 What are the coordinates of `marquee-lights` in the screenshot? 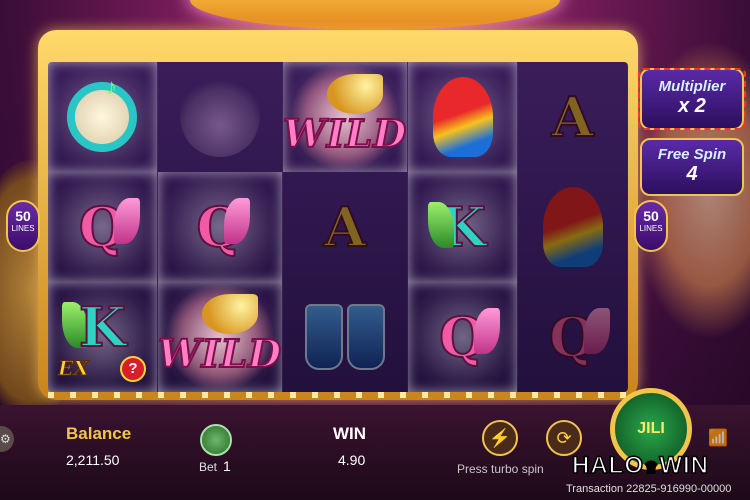 It's located at (338, 395).